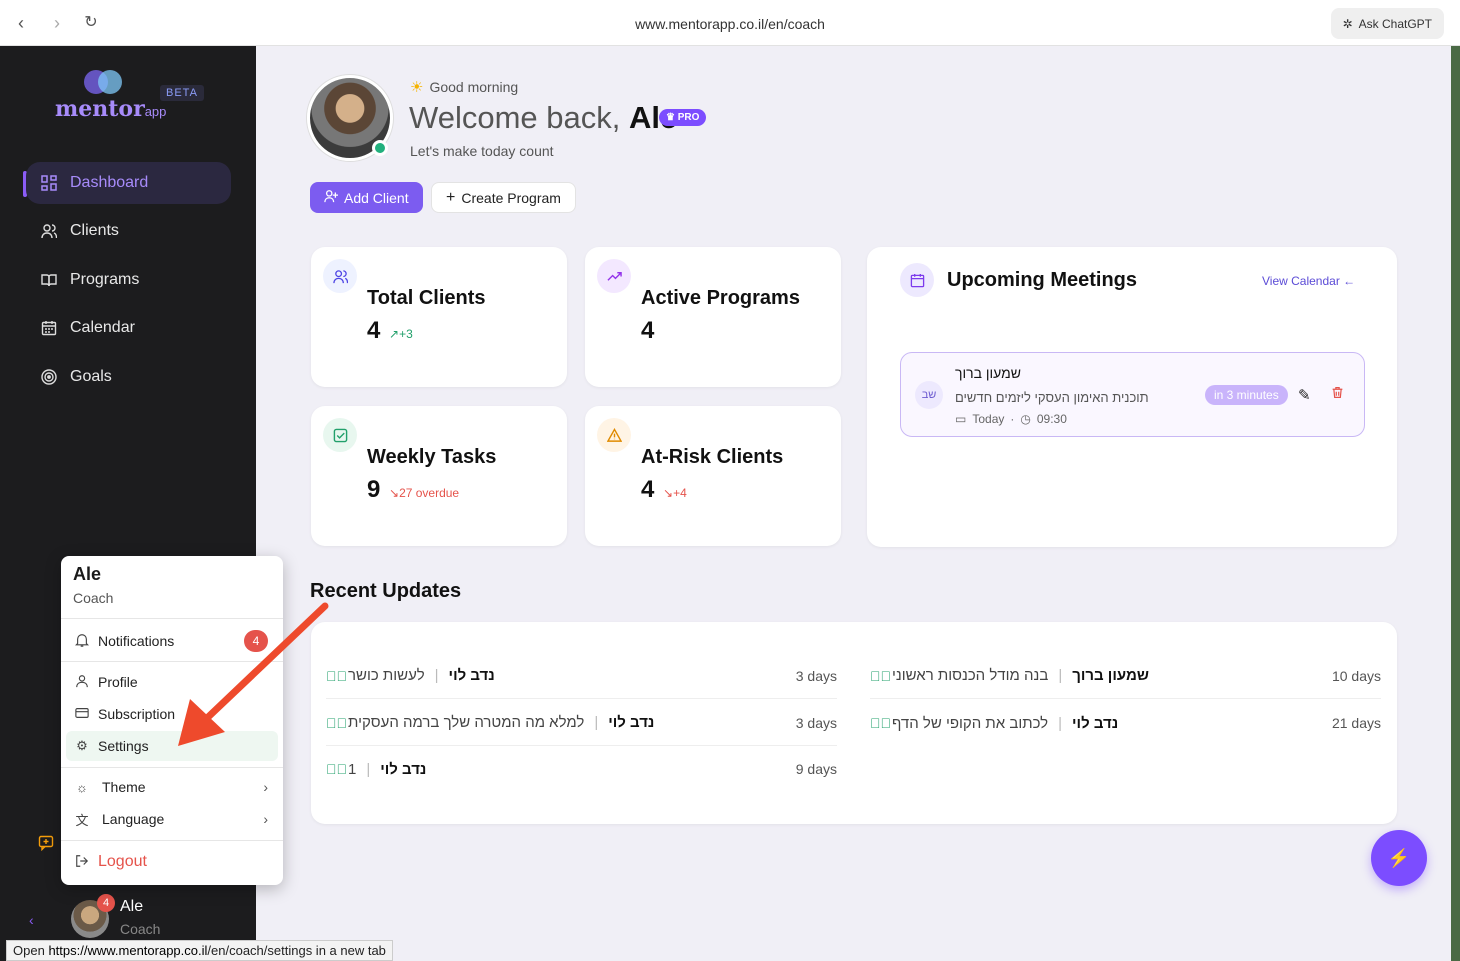 Image resolution: width=1460 pixels, height=961 pixels. I want to click on window-edge, so click(1455, 503).